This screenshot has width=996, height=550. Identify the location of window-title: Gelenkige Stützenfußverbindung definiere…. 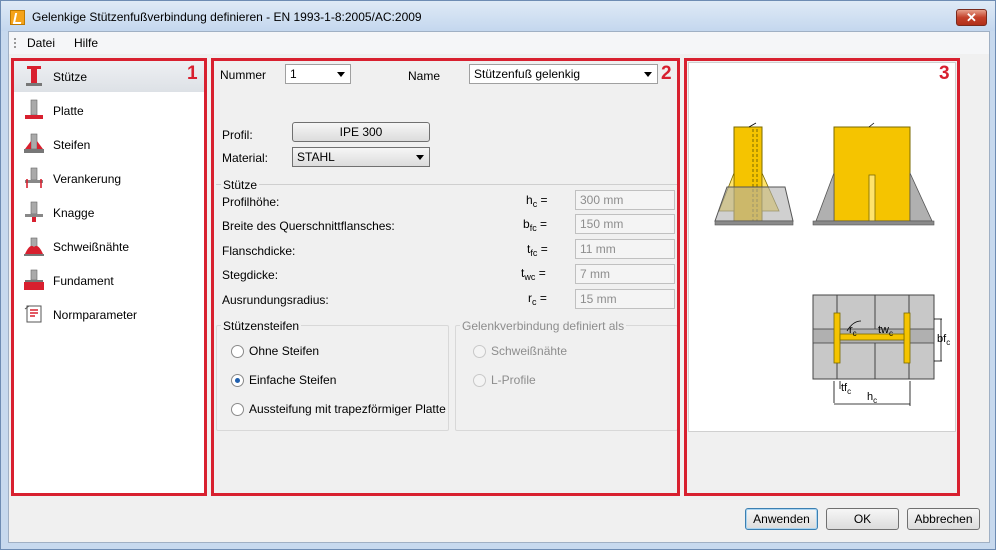
(227, 17).